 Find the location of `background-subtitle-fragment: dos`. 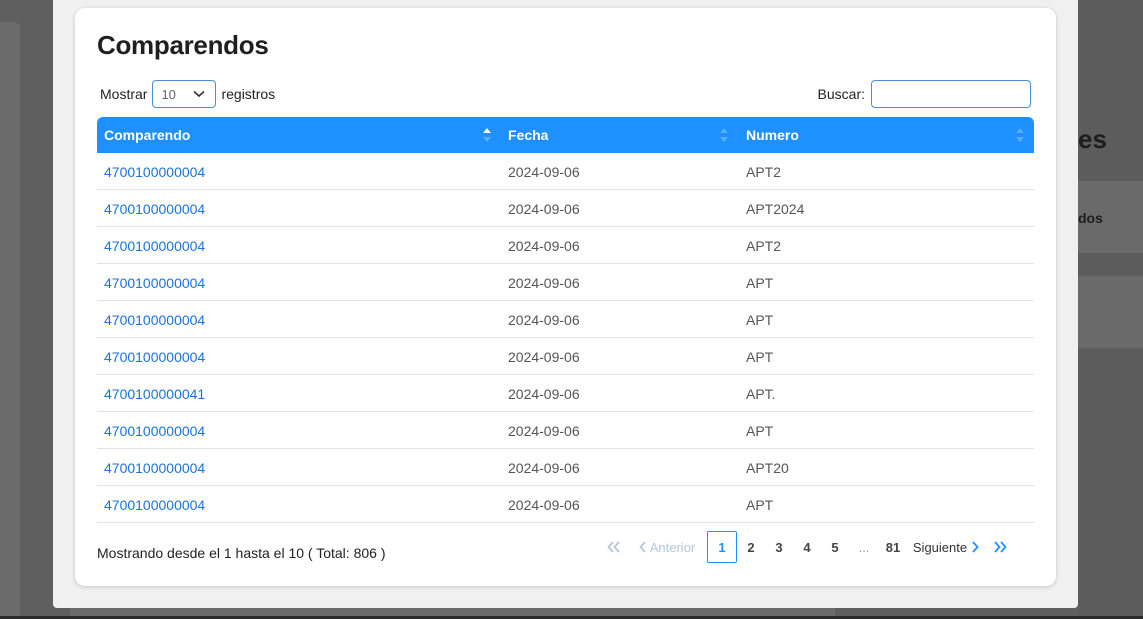

background-subtitle-fragment: dos is located at coordinates (1090, 218).